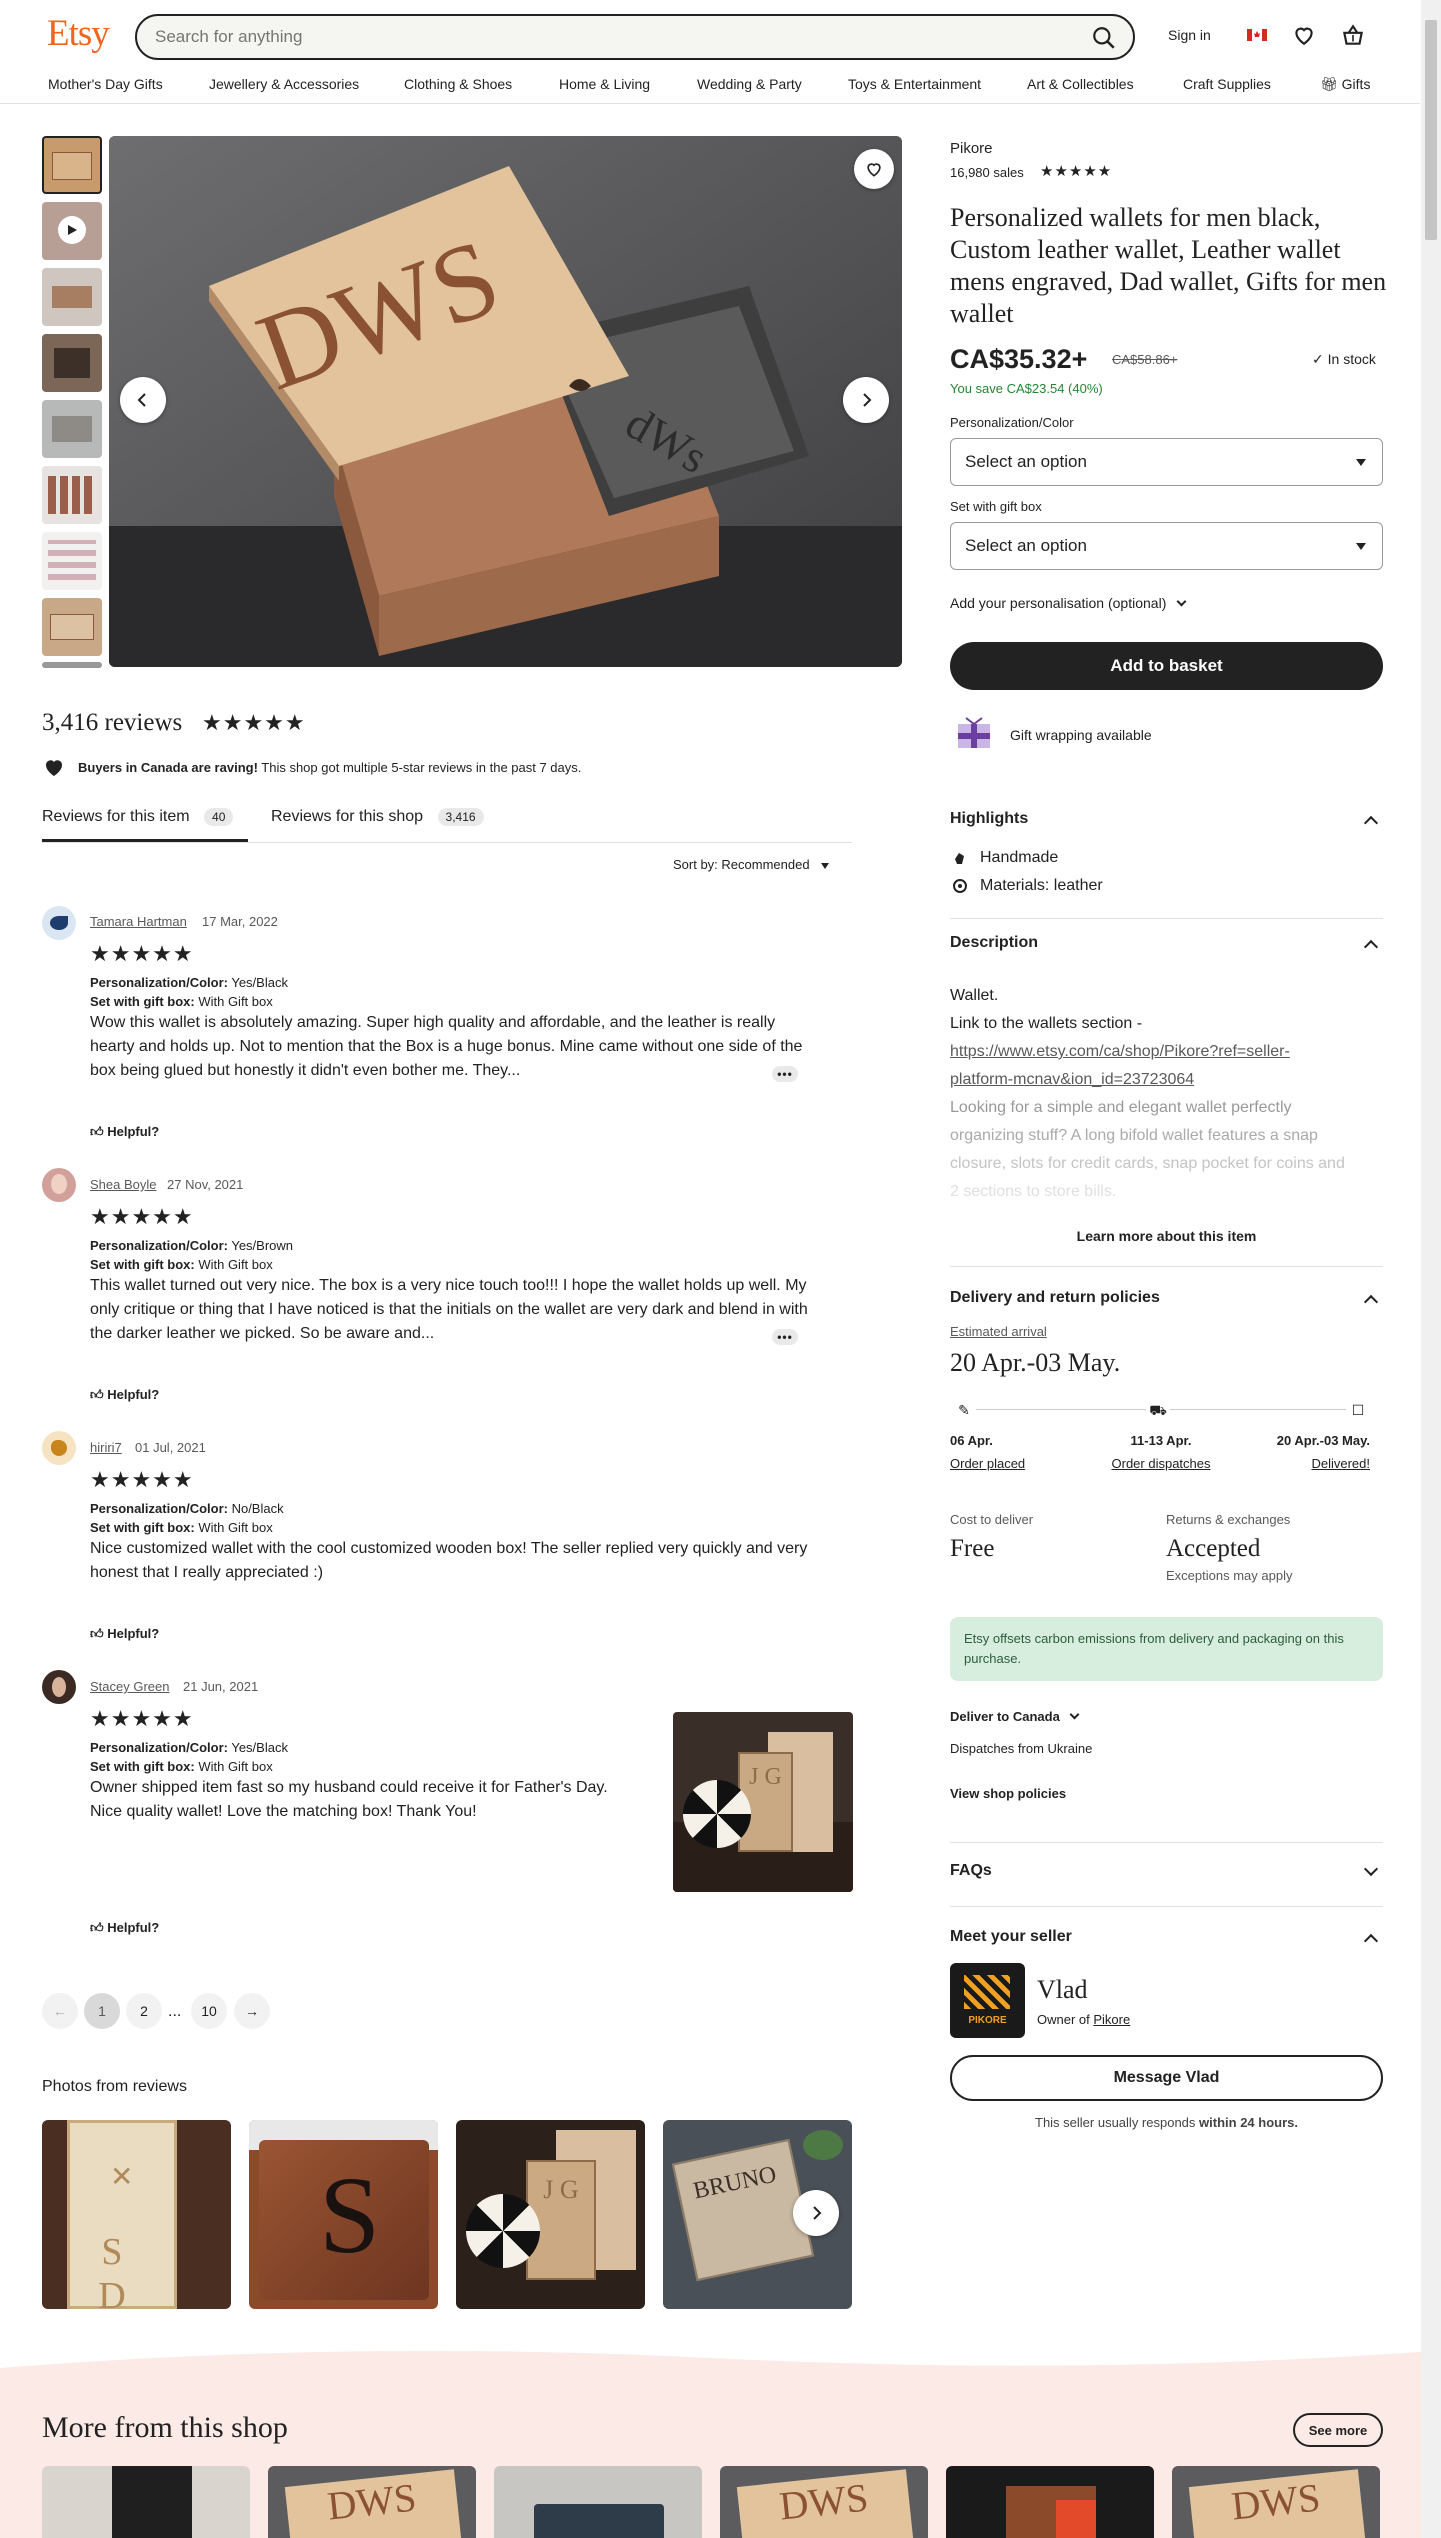 The width and height of the screenshot is (1441, 2538). I want to click on category-link: Jewellery & Accessories, so click(284, 84).